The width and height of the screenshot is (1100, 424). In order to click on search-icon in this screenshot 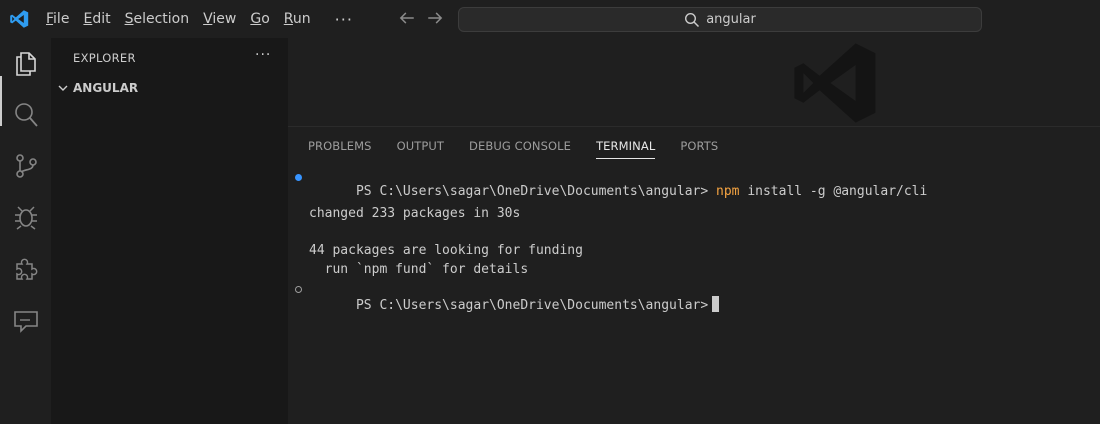, I will do `click(692, 19)`.